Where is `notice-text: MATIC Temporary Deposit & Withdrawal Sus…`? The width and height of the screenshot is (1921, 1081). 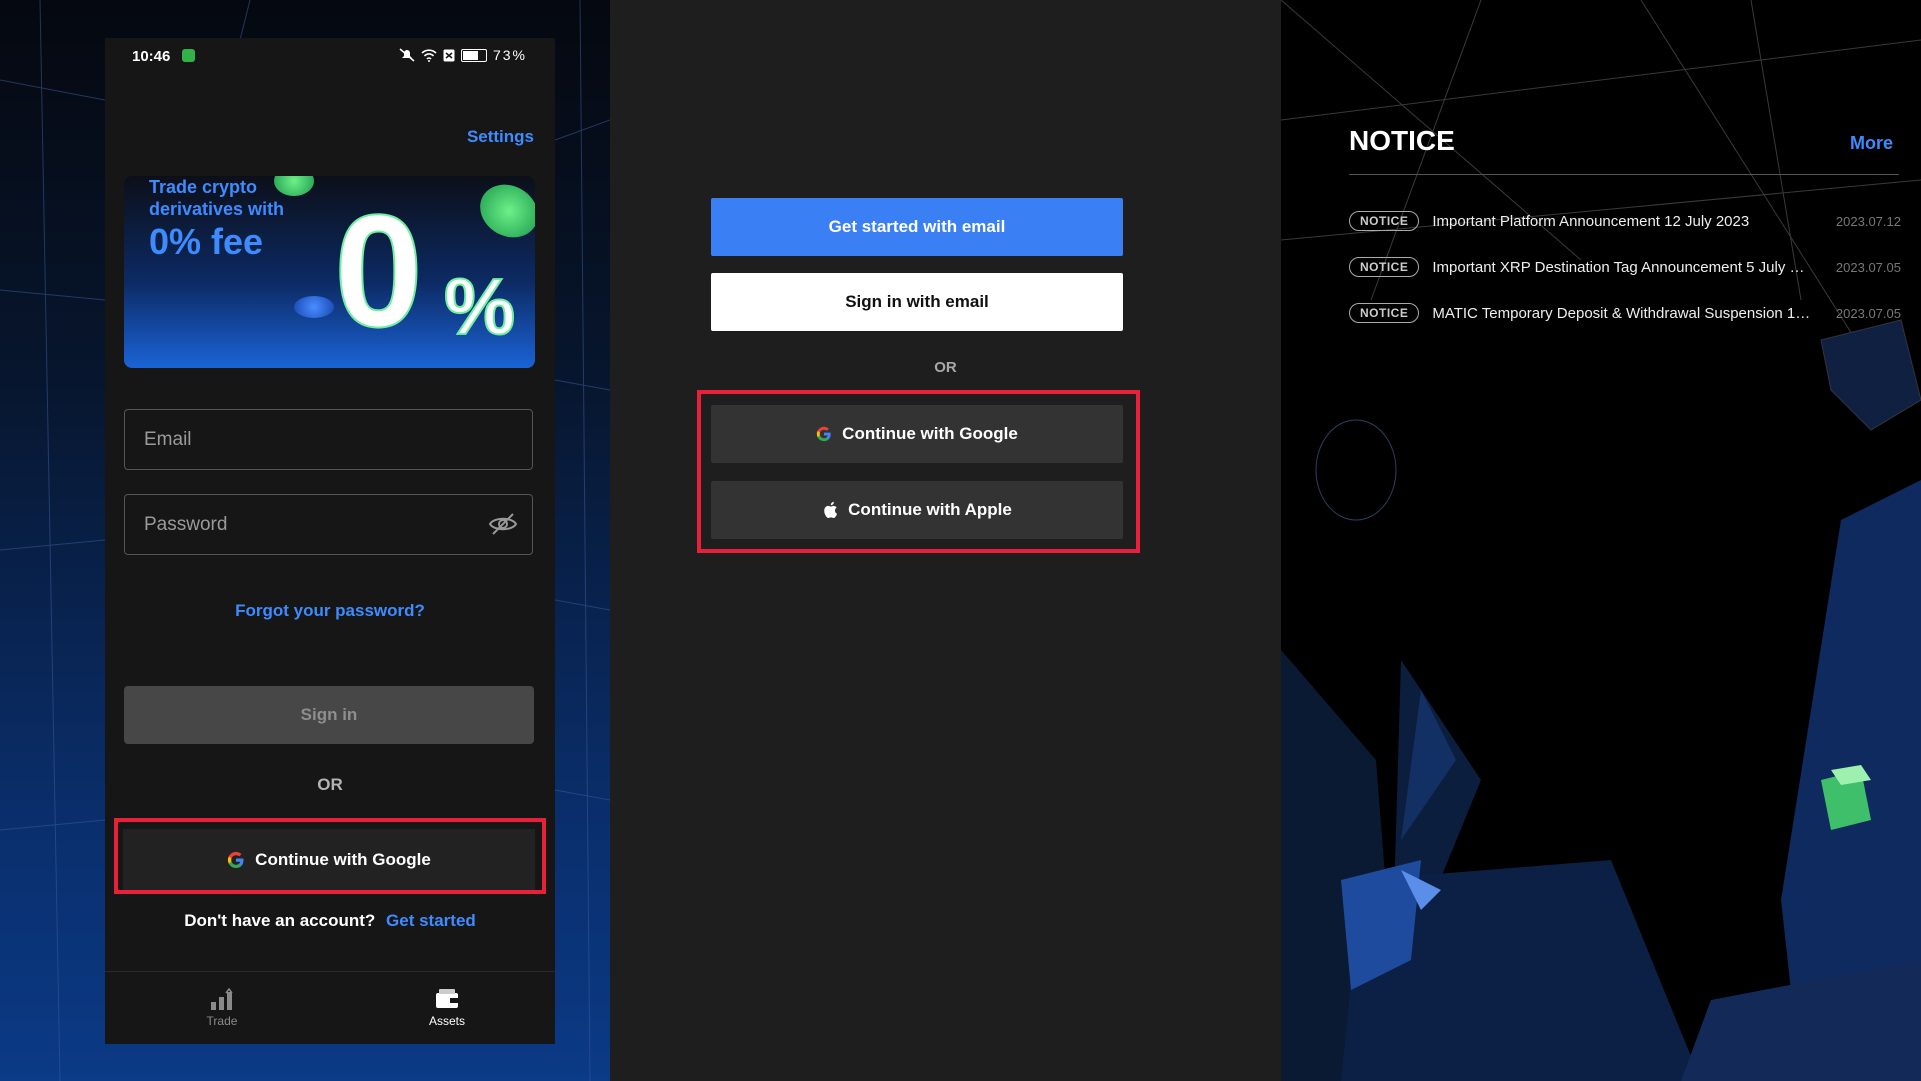
notice-text: MATIC Temporary Deposit & Withdrawal Sus… is located at coordinates (1622, 313).